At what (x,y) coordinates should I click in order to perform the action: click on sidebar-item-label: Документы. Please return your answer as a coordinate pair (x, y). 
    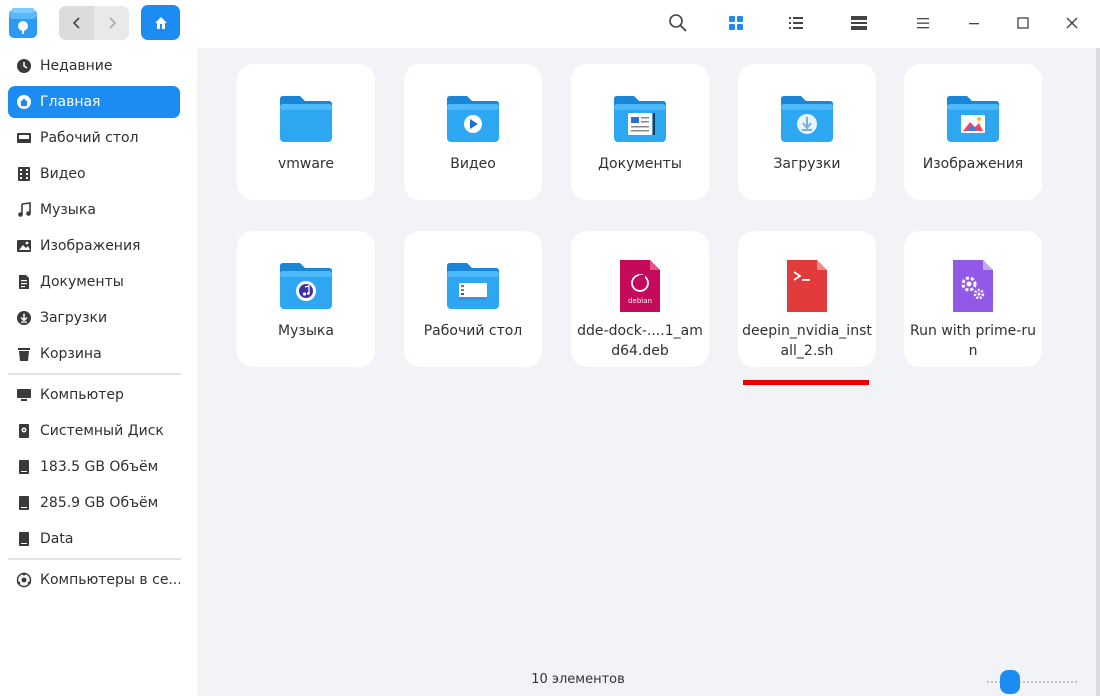
    Looking at the image, I should click on (82, 282).